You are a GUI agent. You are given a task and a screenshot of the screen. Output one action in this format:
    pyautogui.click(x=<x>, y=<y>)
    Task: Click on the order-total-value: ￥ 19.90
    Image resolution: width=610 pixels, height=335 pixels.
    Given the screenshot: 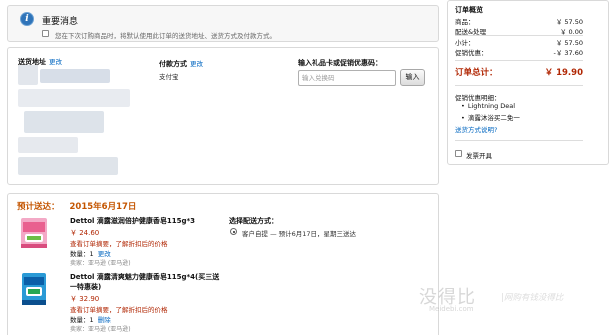 What is the action you would take?
    pyautogui.click(x=563, y=73)
    